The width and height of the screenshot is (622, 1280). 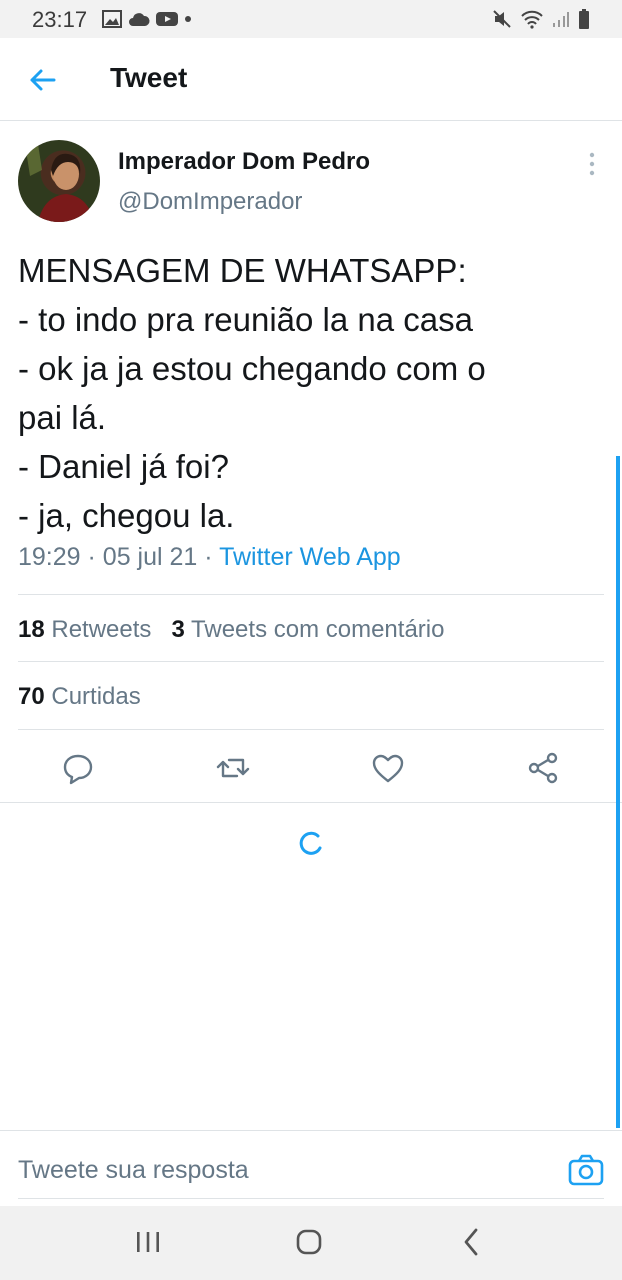 I want to click on youtube-icon, so click(x=167, y=19).